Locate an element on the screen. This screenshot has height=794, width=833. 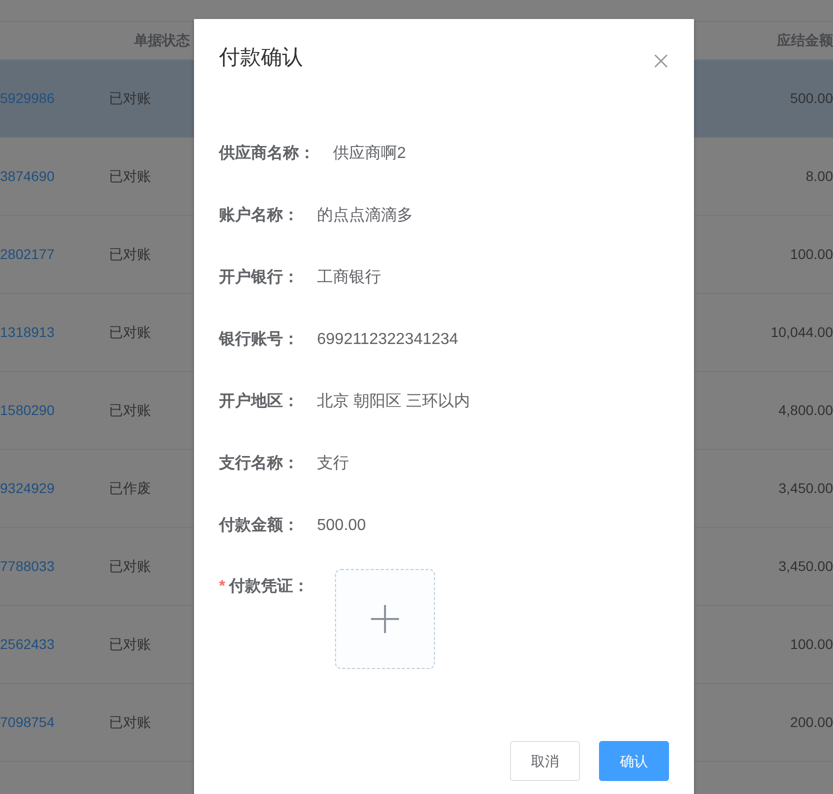
field-label: 开户银行： is located at coordinates (259, 277).